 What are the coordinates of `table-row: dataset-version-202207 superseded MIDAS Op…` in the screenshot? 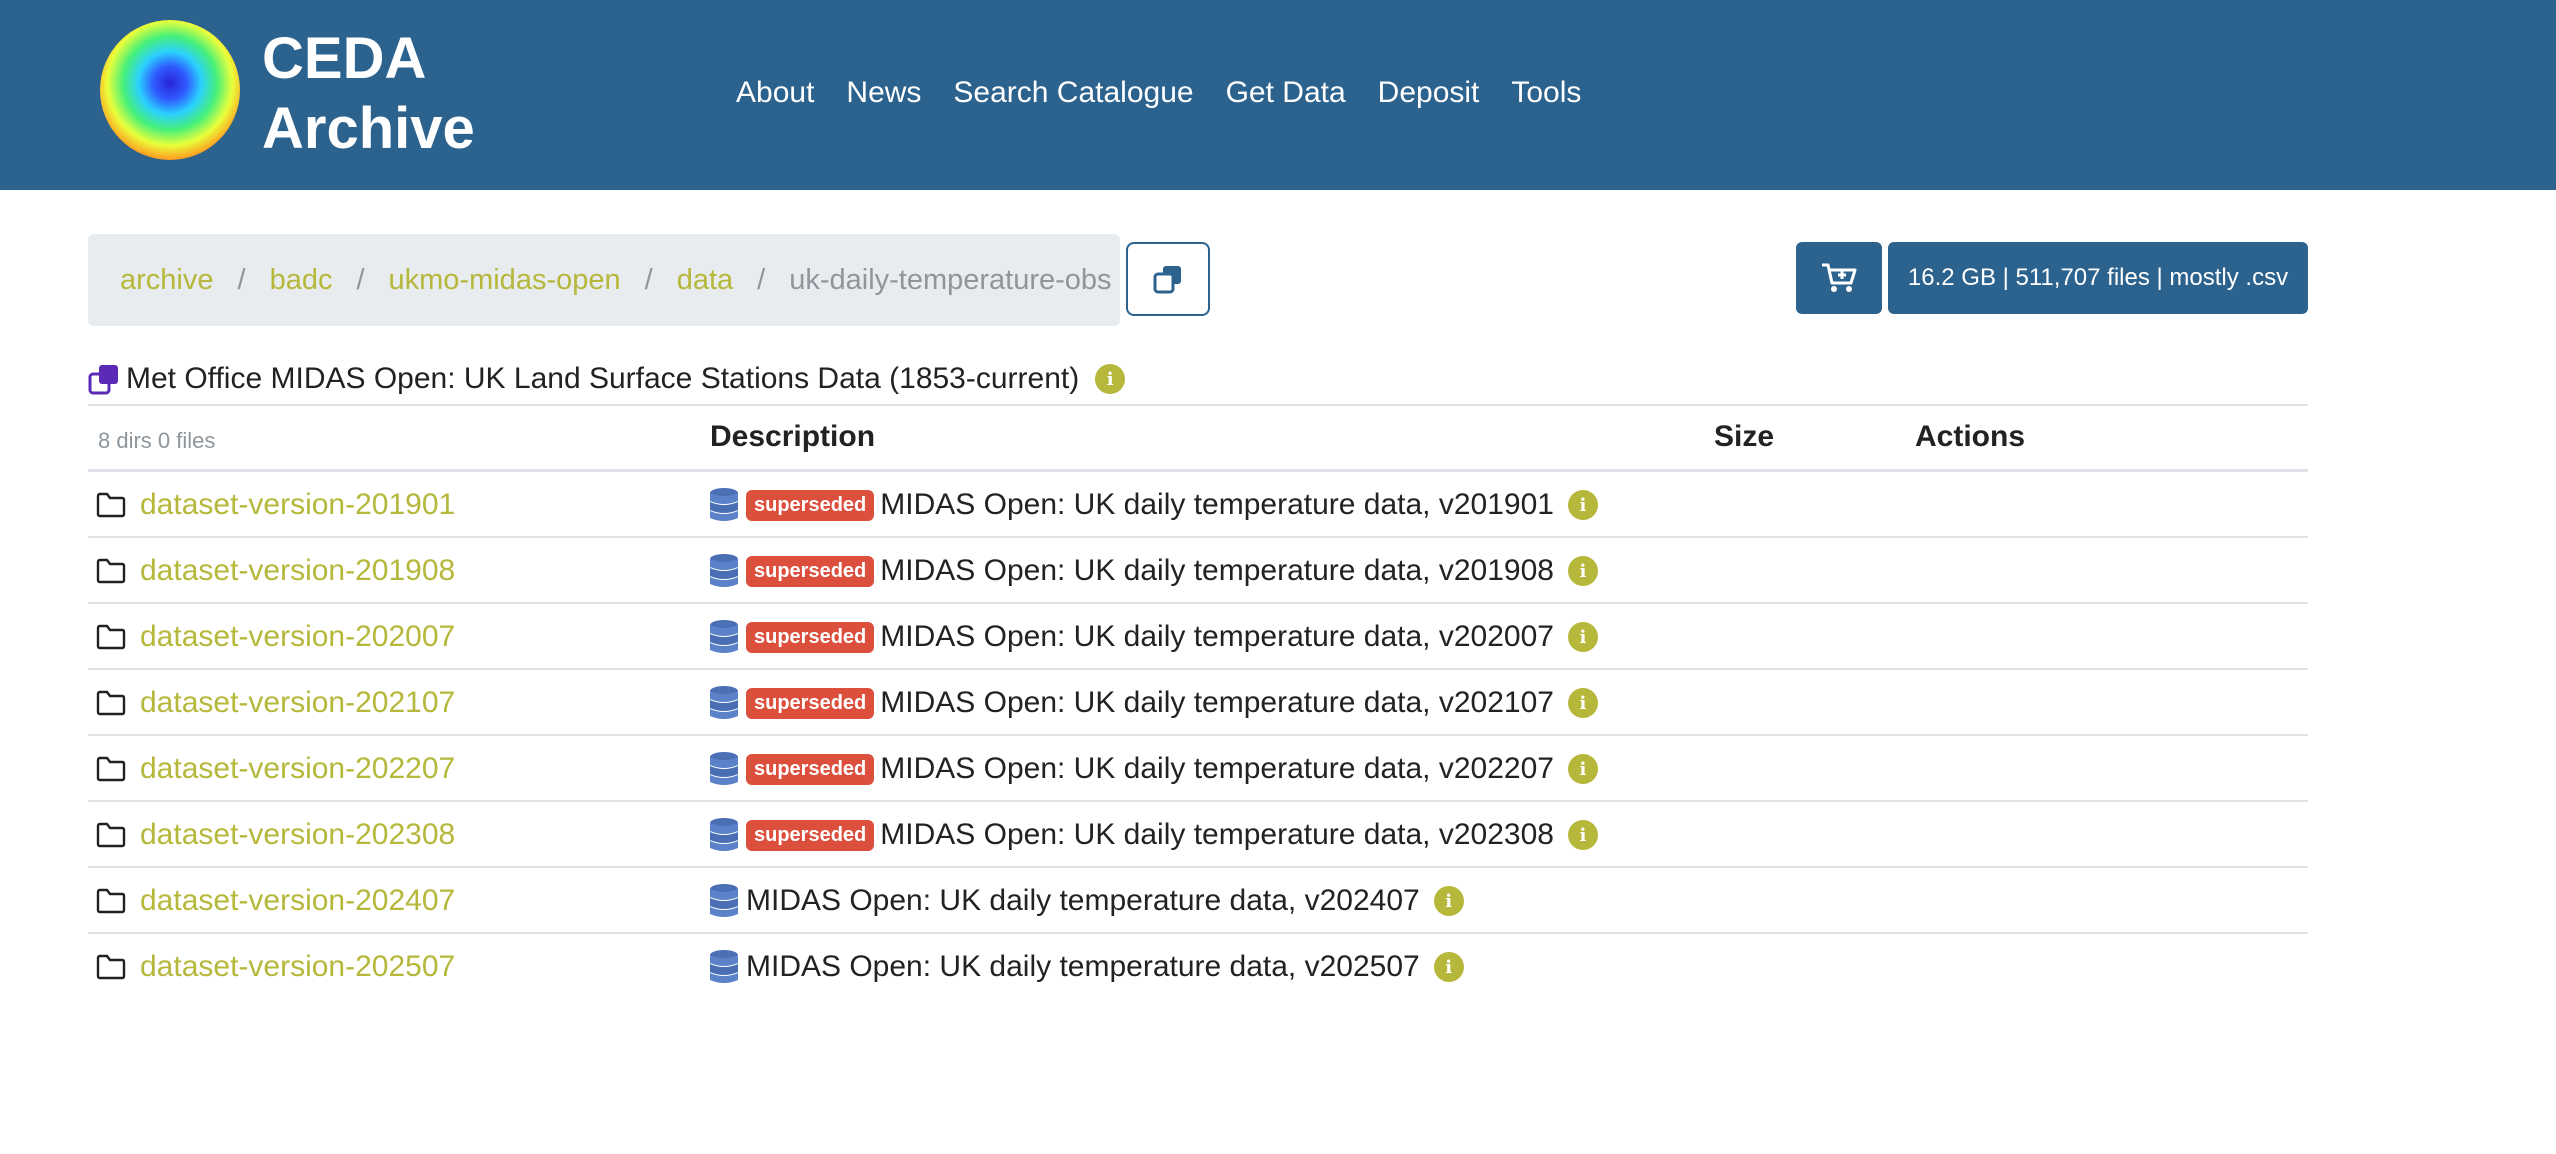 It's located at (1198, 769).